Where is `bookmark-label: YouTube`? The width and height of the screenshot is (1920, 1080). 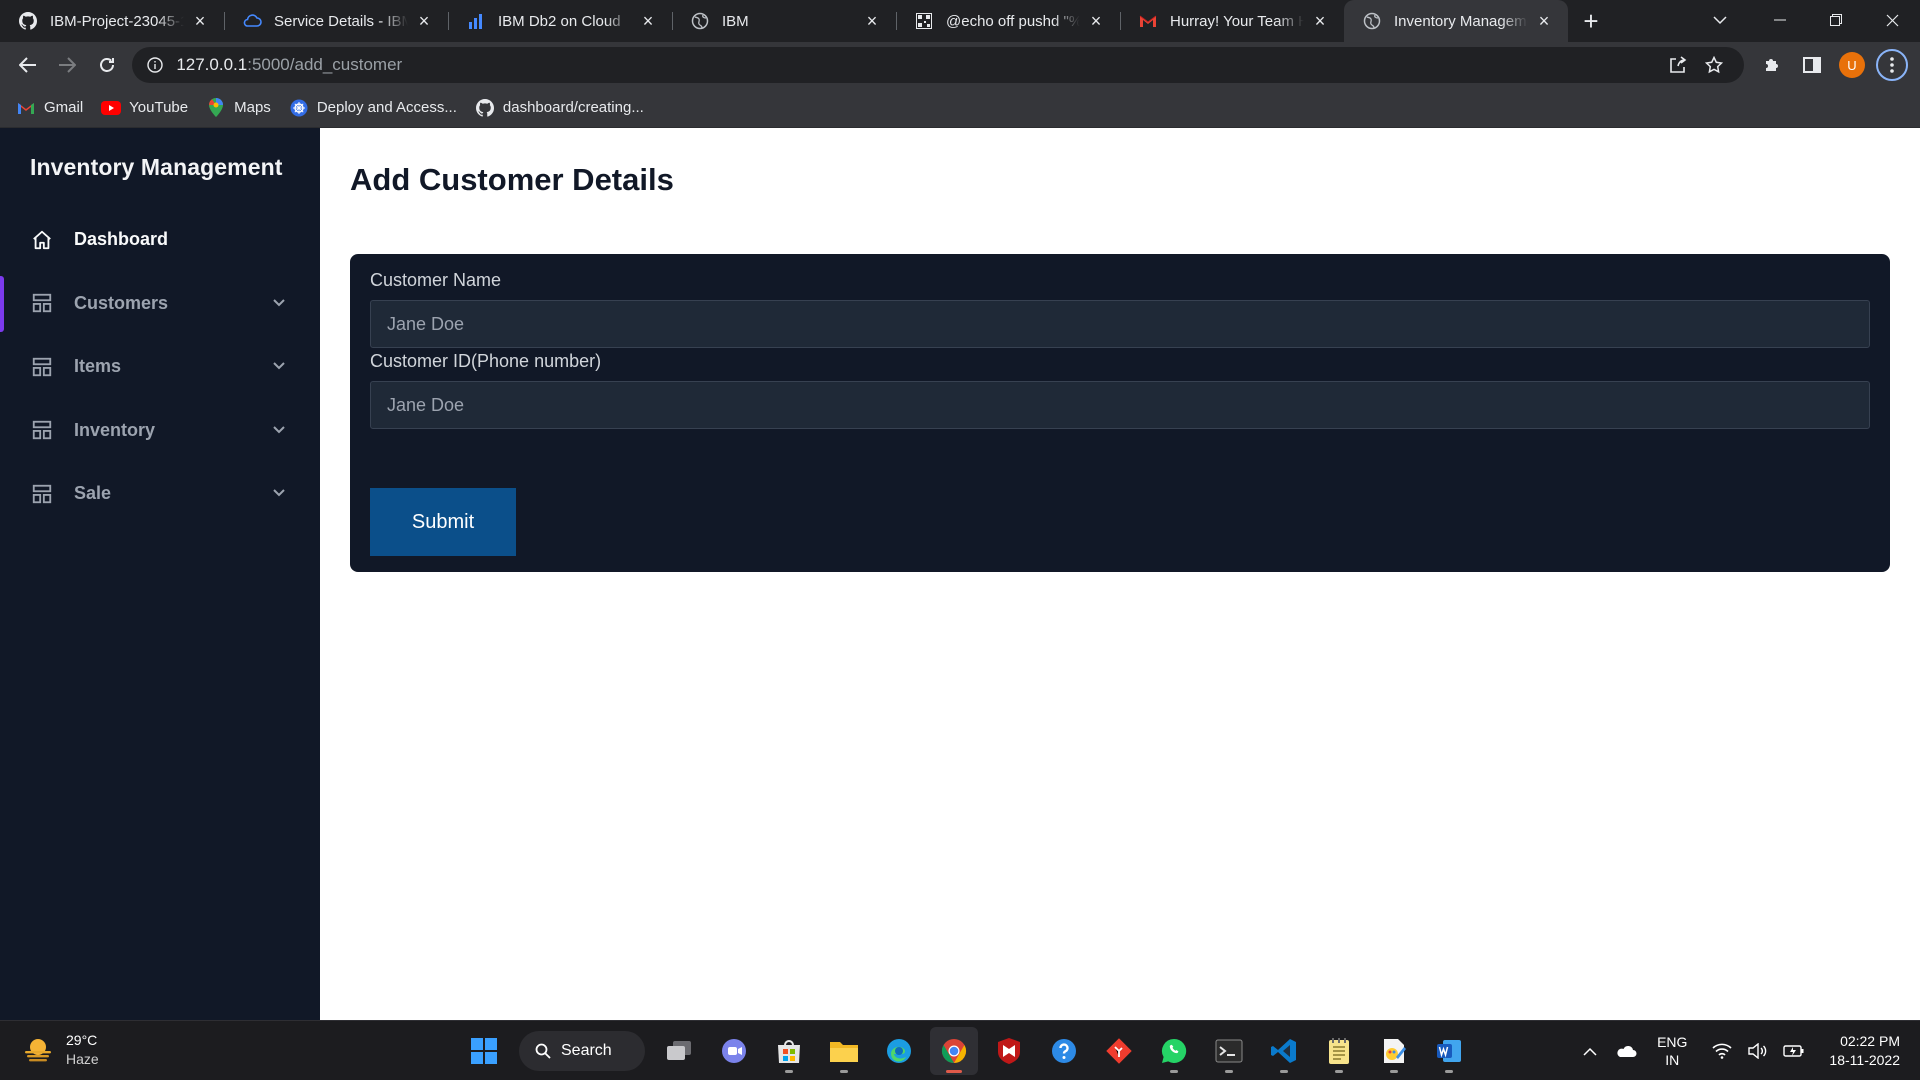 bookmark-label: YouTube is located at coordinates (159, 107).